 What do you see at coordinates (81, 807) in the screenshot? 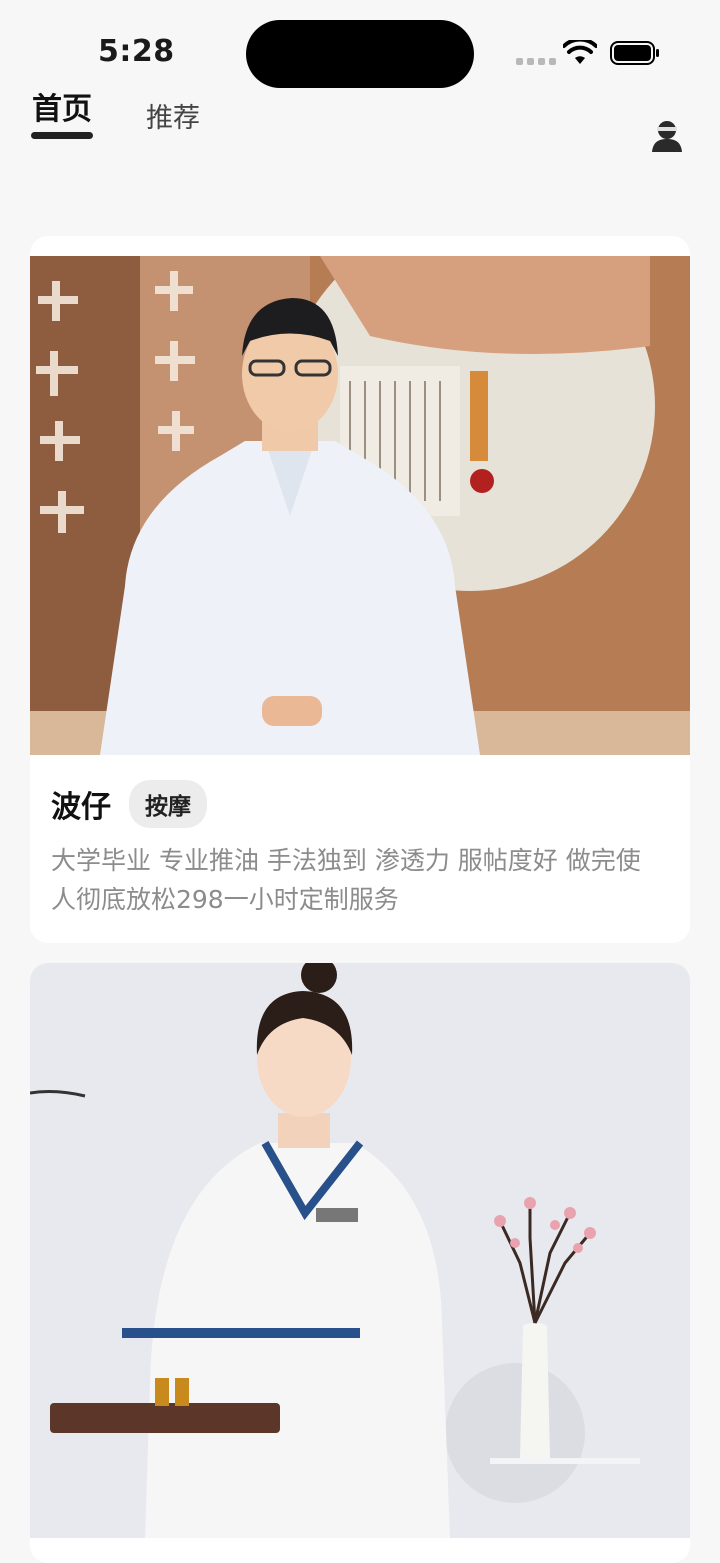
I see `therapist-name: 波仔` at bounding box center [81, 807].